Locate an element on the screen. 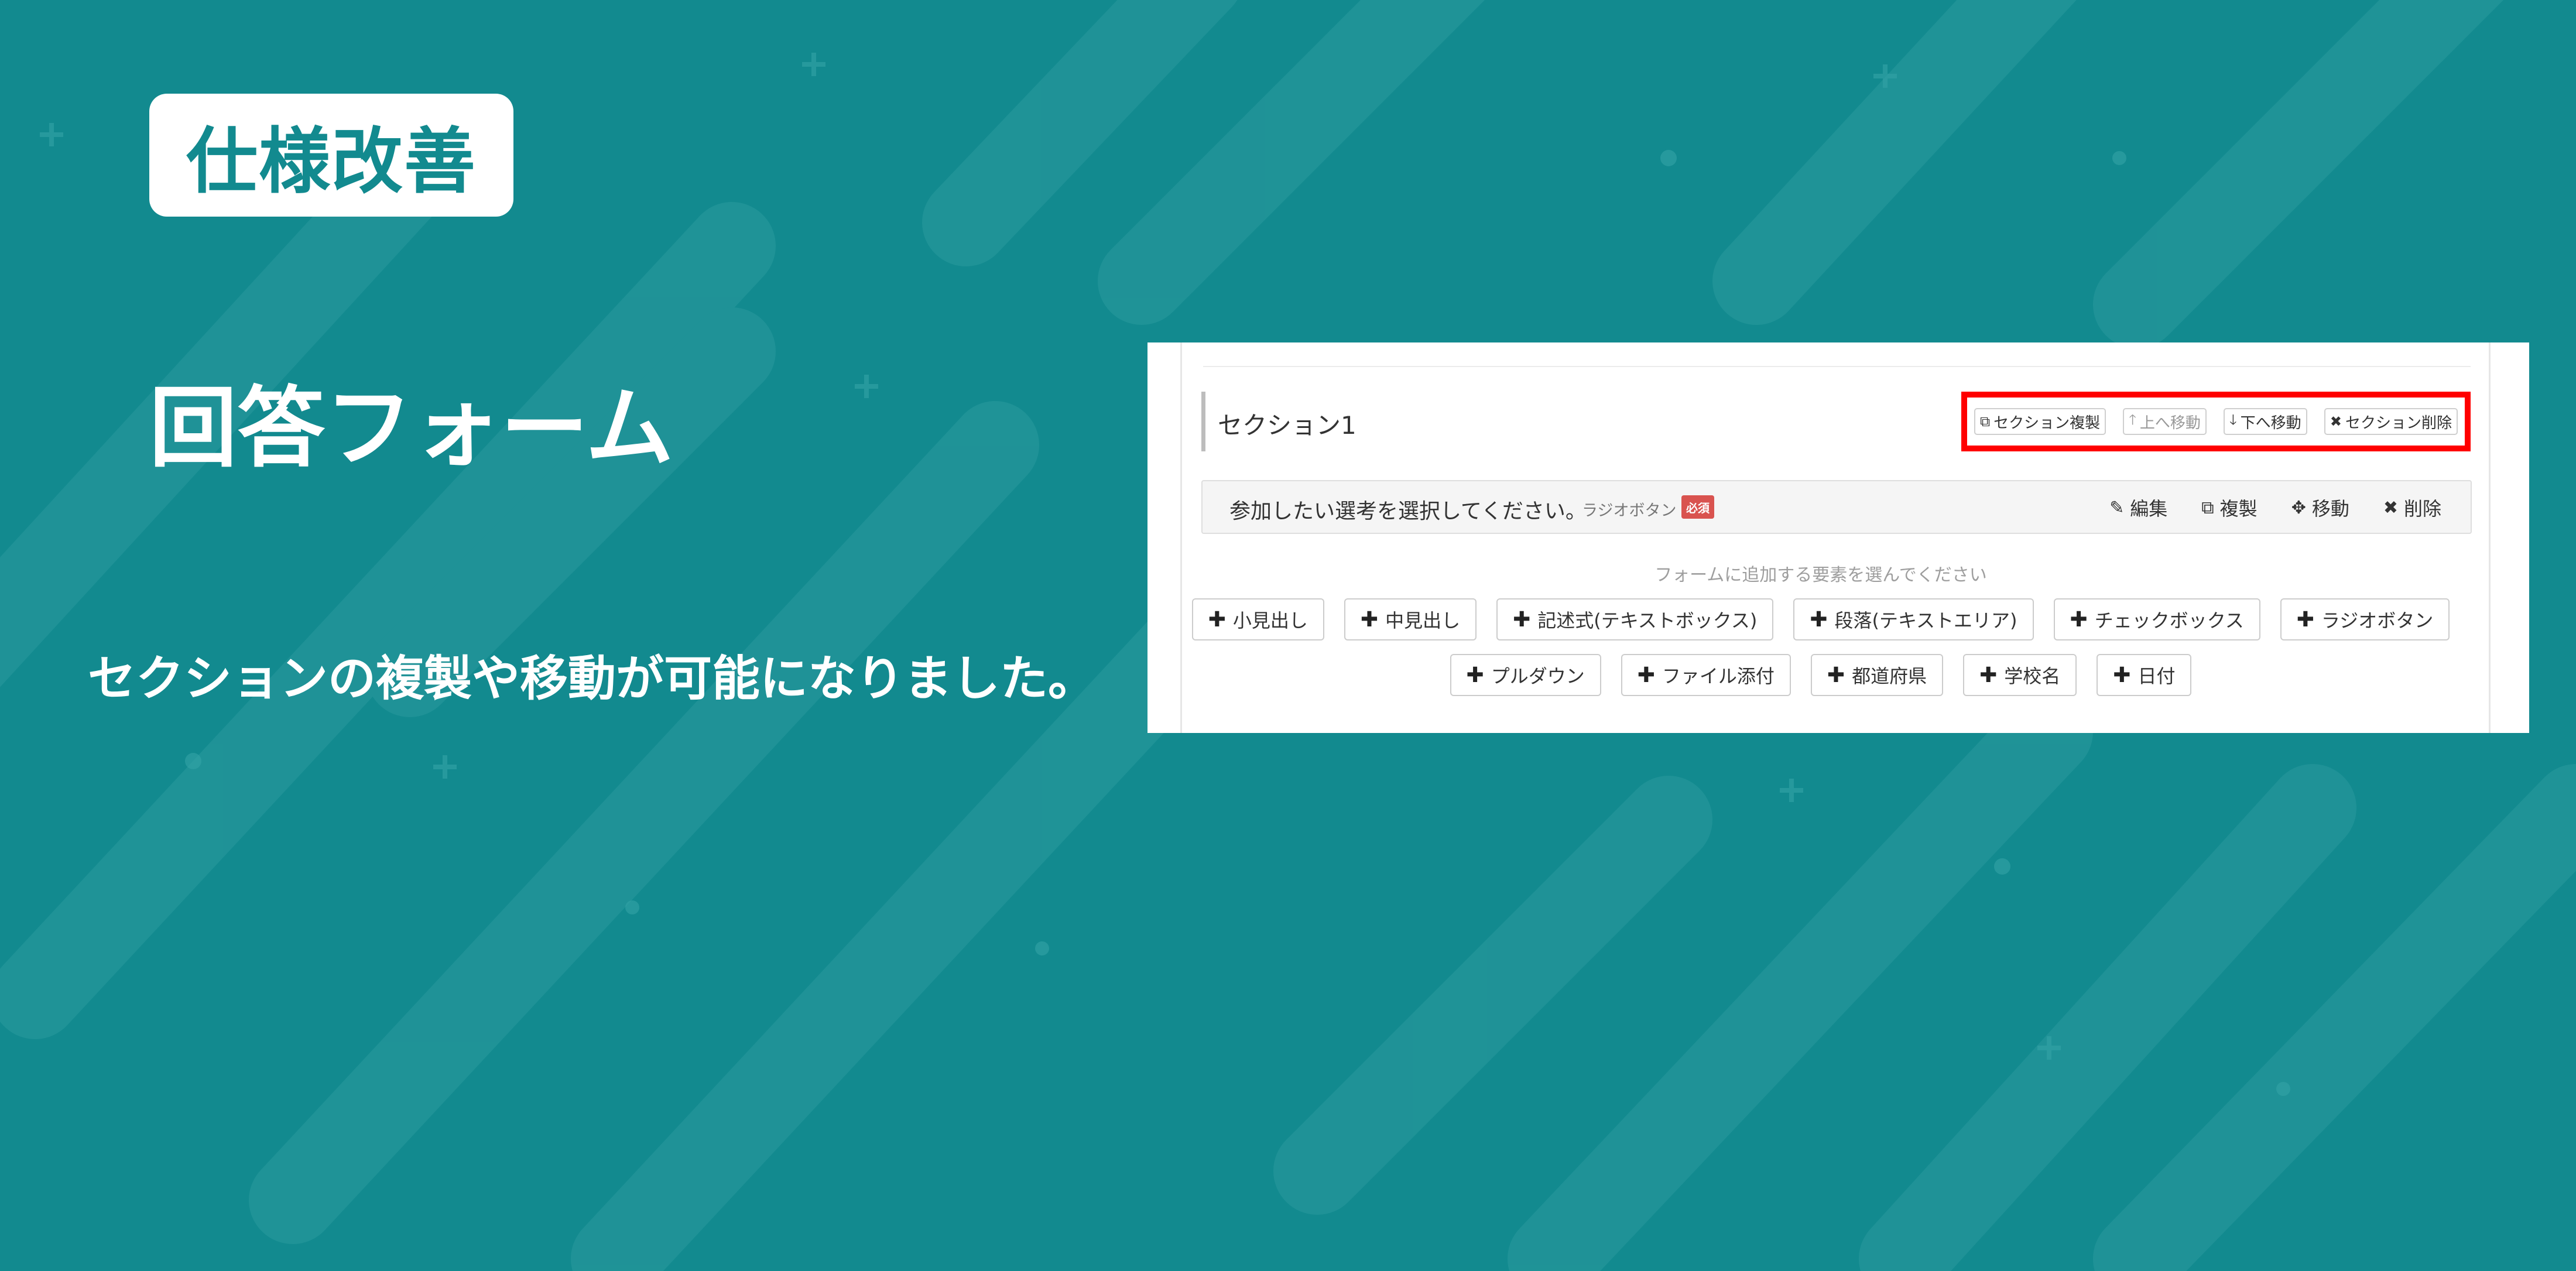 The height and width of the screenshot is (1271, 2576). section-move-up-label: 上へ移動 is located at coordinates (2170, 423).